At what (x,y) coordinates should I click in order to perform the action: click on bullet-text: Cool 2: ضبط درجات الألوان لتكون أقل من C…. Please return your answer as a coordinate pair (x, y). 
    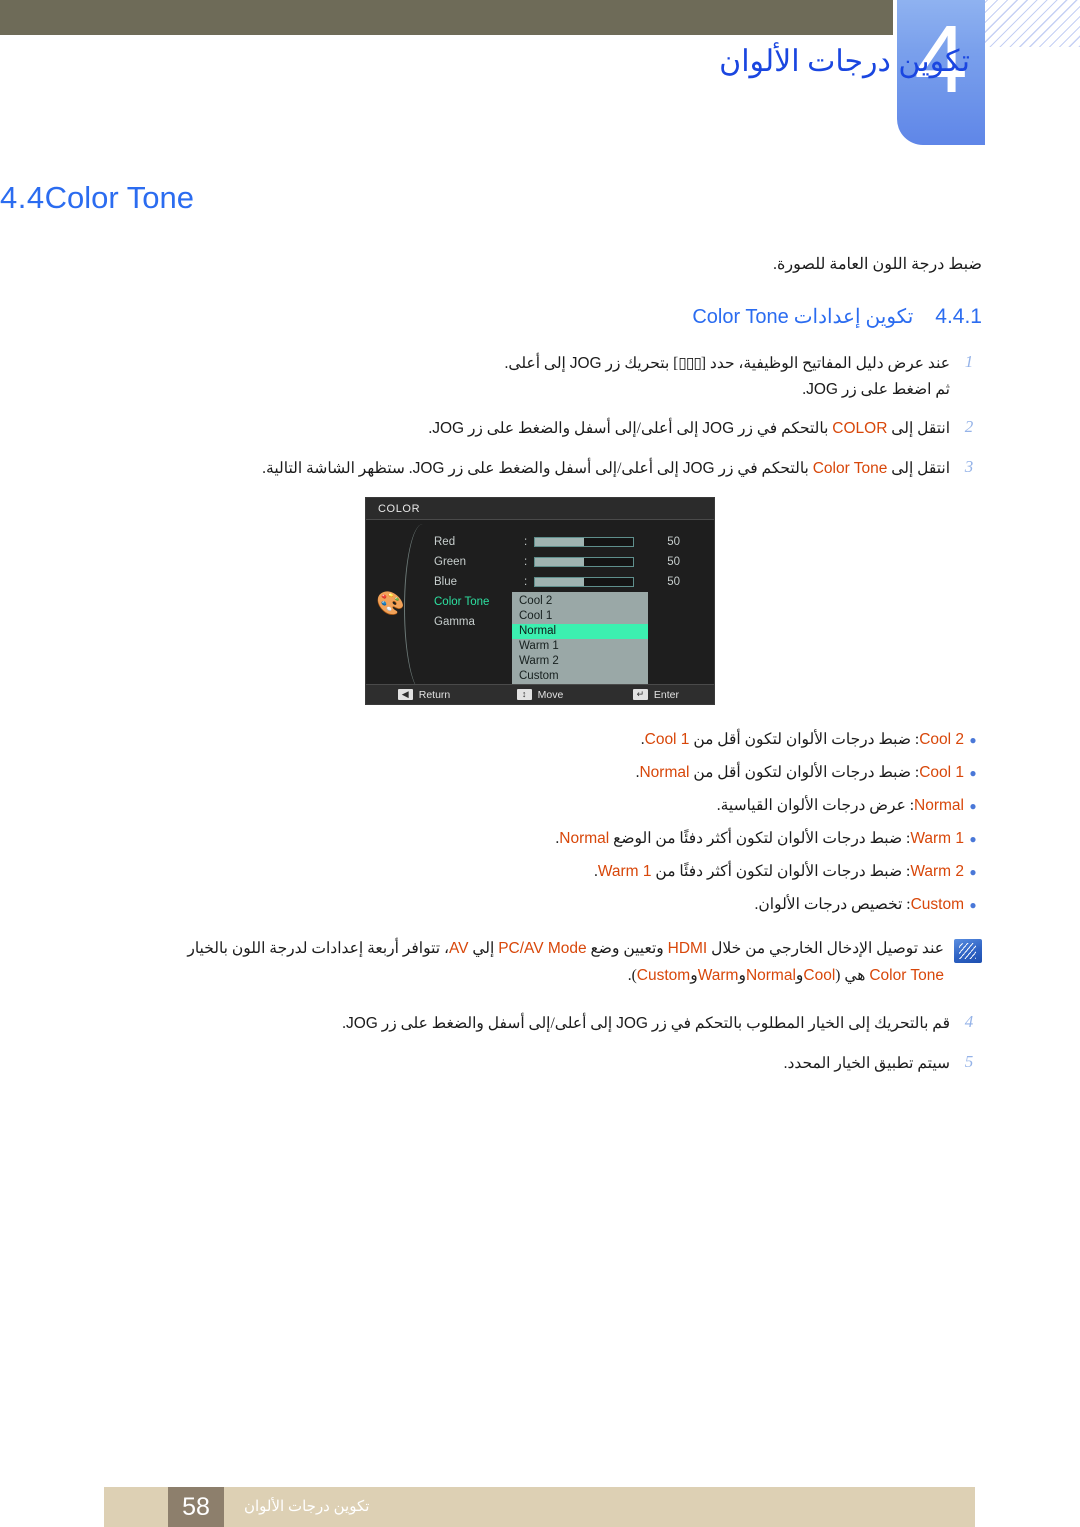
    Looking at the image, I should click on (582, 740).